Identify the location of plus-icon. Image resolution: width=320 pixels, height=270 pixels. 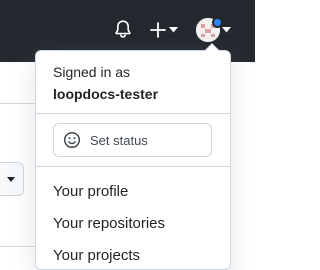
(158, 30).